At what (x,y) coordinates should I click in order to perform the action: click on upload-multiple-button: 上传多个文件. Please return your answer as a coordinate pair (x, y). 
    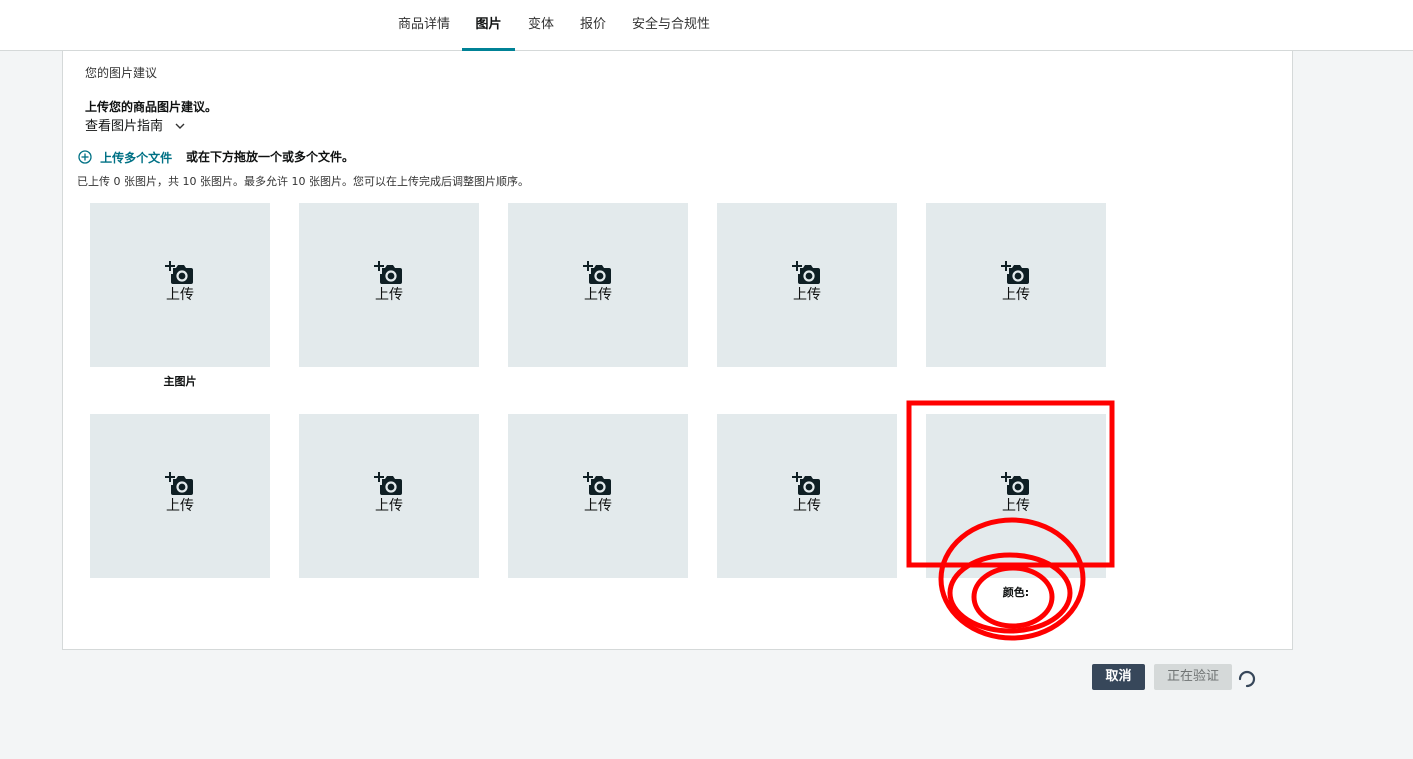
    Looking at the image, I should click on (125, 156).